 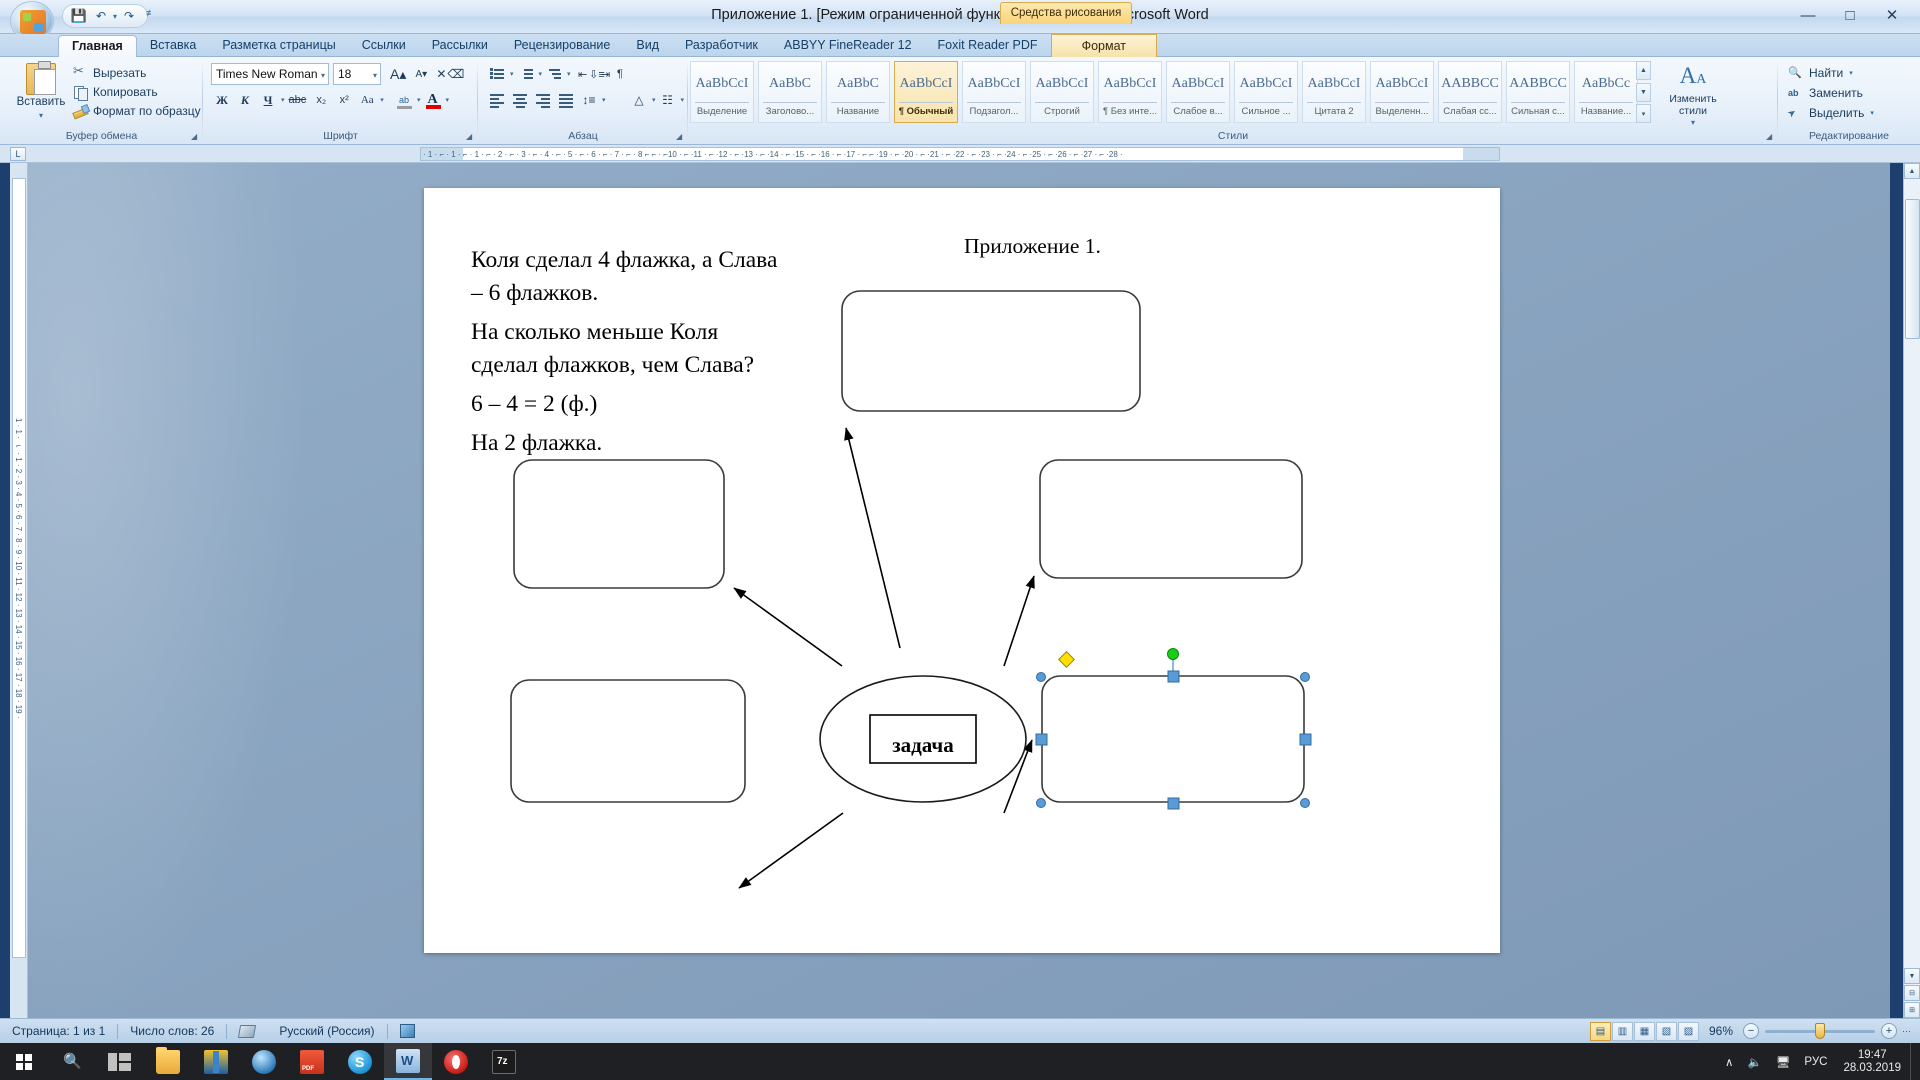 What do you see at coordinates (1062, 92) in the screenshot?
I see `style-item-5: AaBbCcI Строгий` at bounding box center [1062, 92].